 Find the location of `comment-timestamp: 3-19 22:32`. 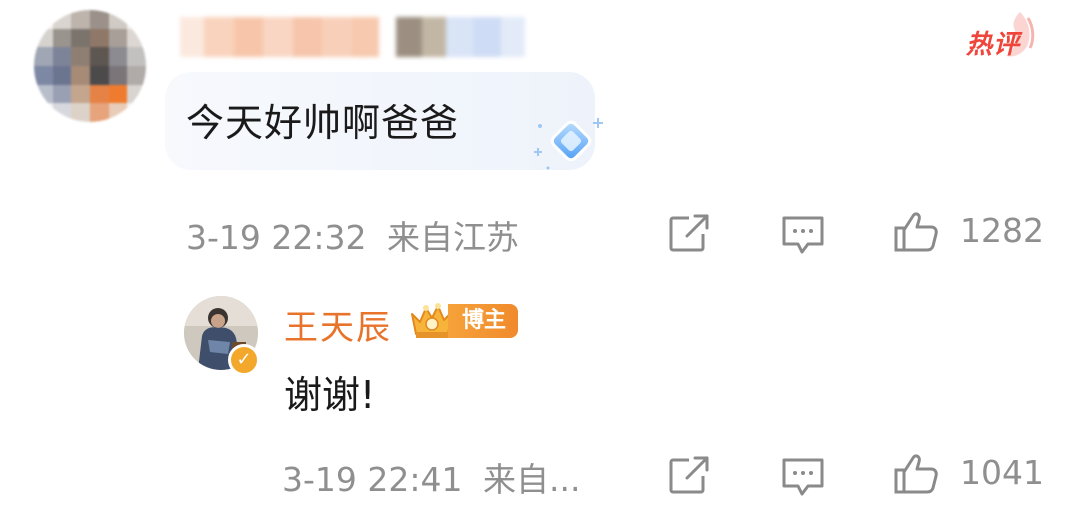

comment-timestamp: 3-19 22:32 is located at coordinates (276, 237).